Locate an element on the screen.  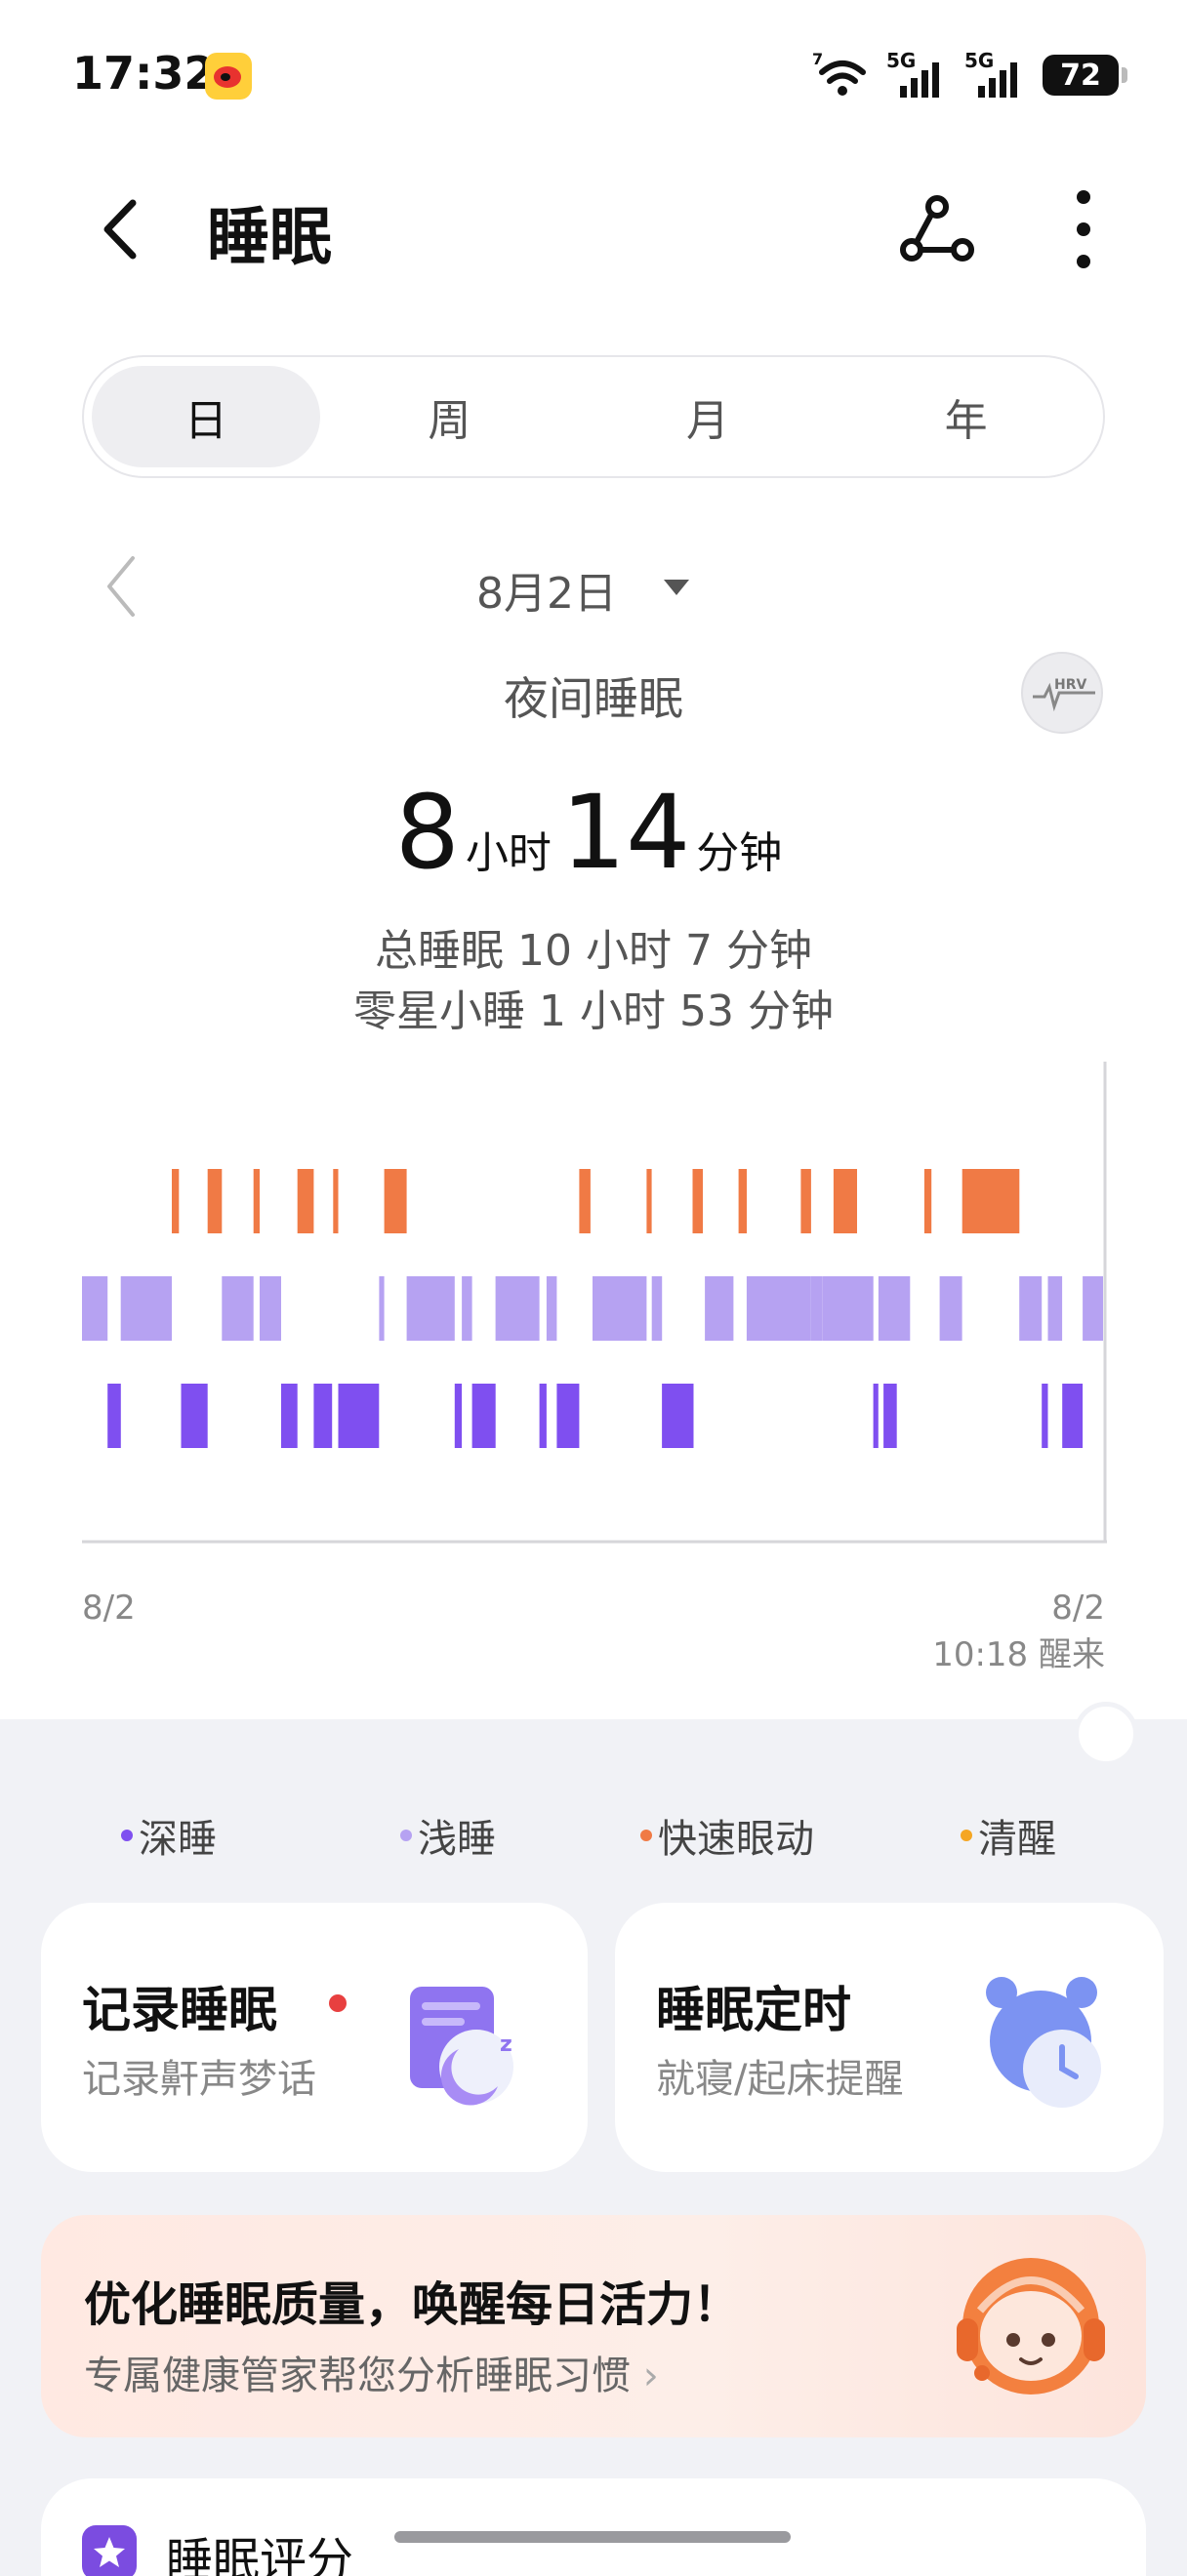
tab-week: 周 is located at coordinates (449, 416).